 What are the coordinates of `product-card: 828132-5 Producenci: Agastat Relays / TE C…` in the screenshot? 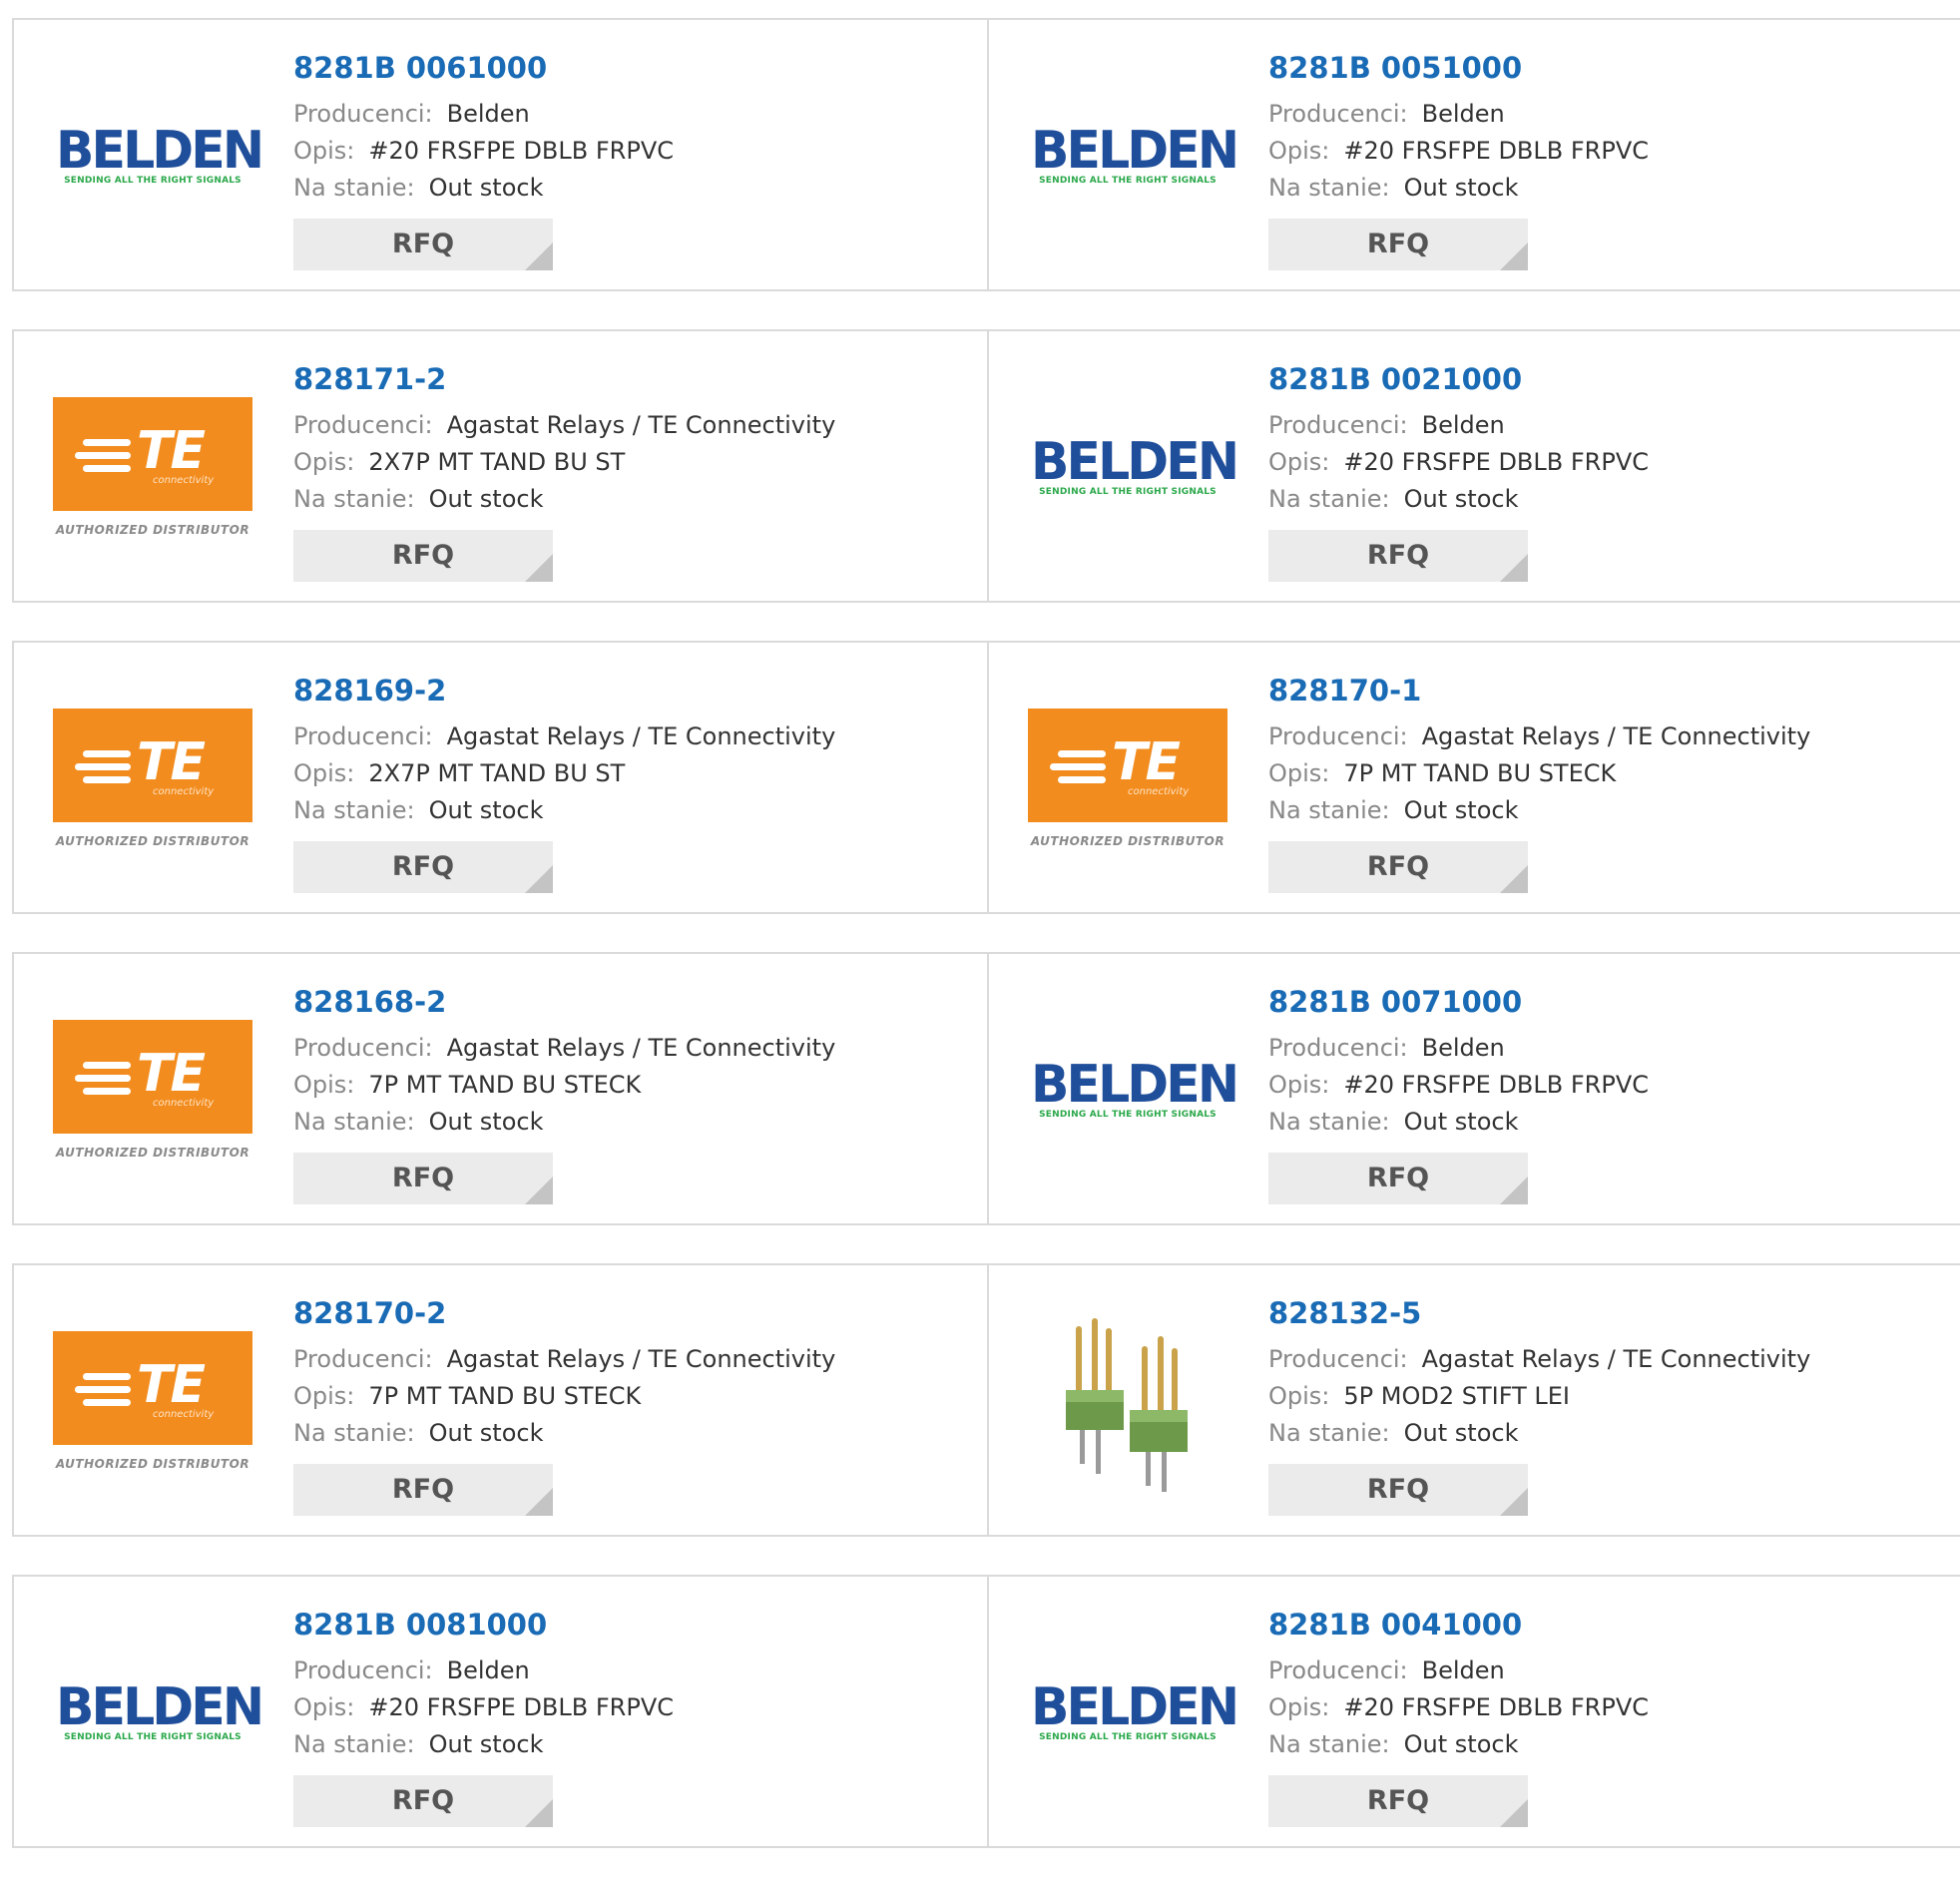 It's located at (1473, 1400).